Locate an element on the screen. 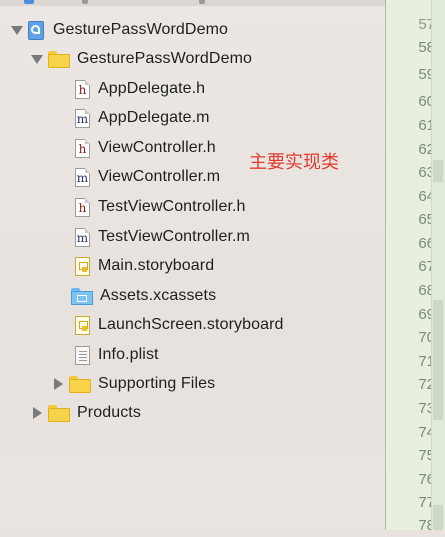 The image size is (445, 537). file-row: h AppDelegate.h is located at coordinates (140, 89).